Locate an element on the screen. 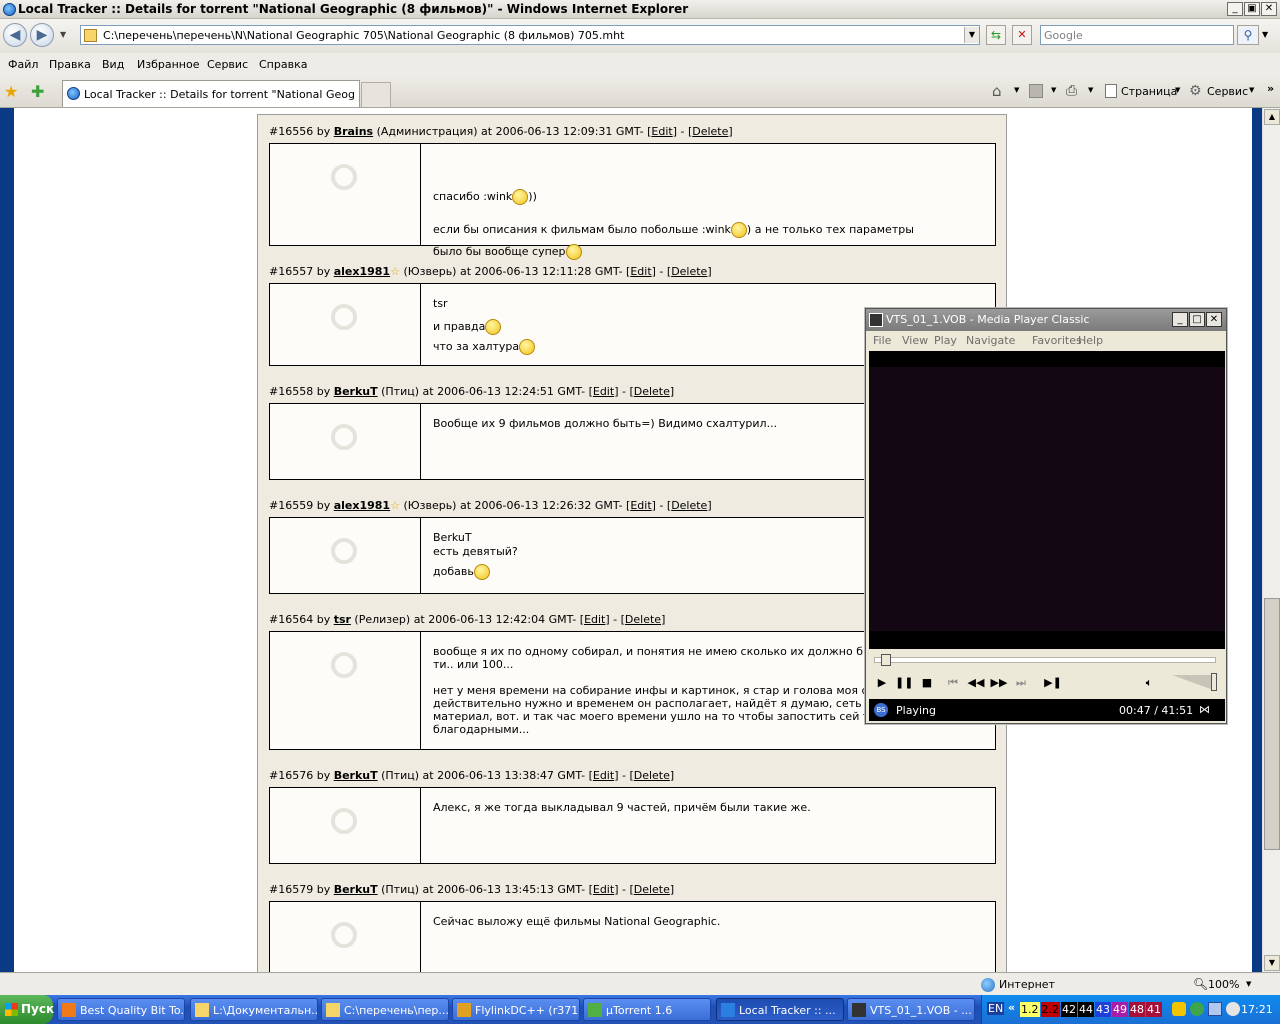 The width and height of the screenshot is (1280, 1024). mpc-maximize-button: □ is located at coordinates (1197, 319).